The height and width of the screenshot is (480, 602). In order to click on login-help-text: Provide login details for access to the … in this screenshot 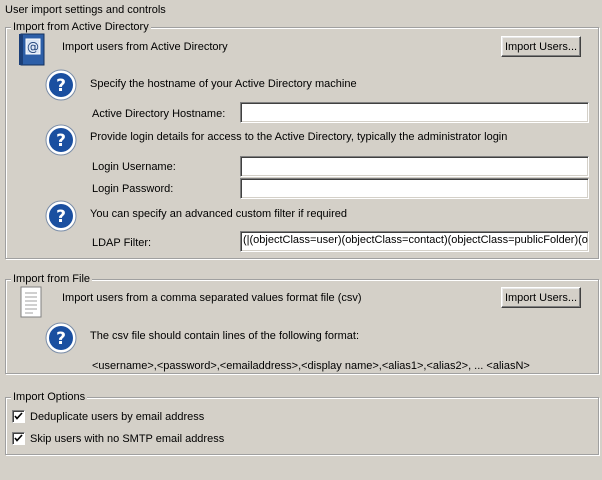, I will do `click(299, 137)`.